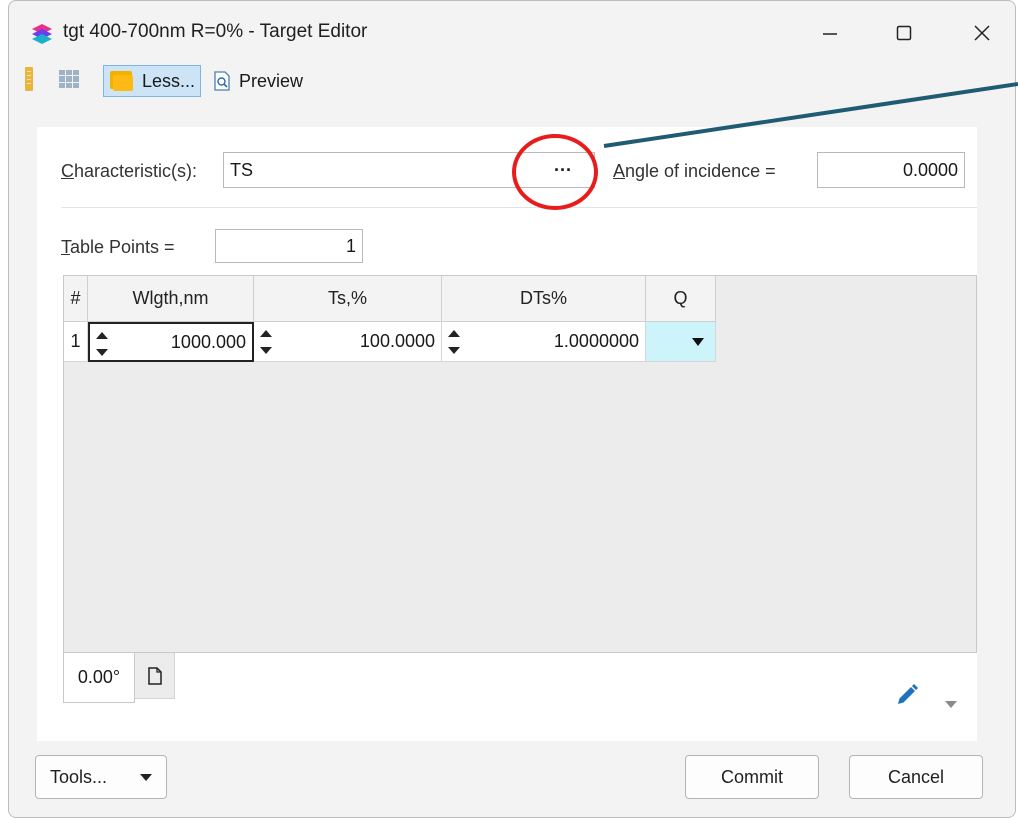 Image resolution: width=1018 pixels, height=820 pixels. Describe the element at coordinates (681, 342) in the screenshot. I see `q-dropdown` at that location.